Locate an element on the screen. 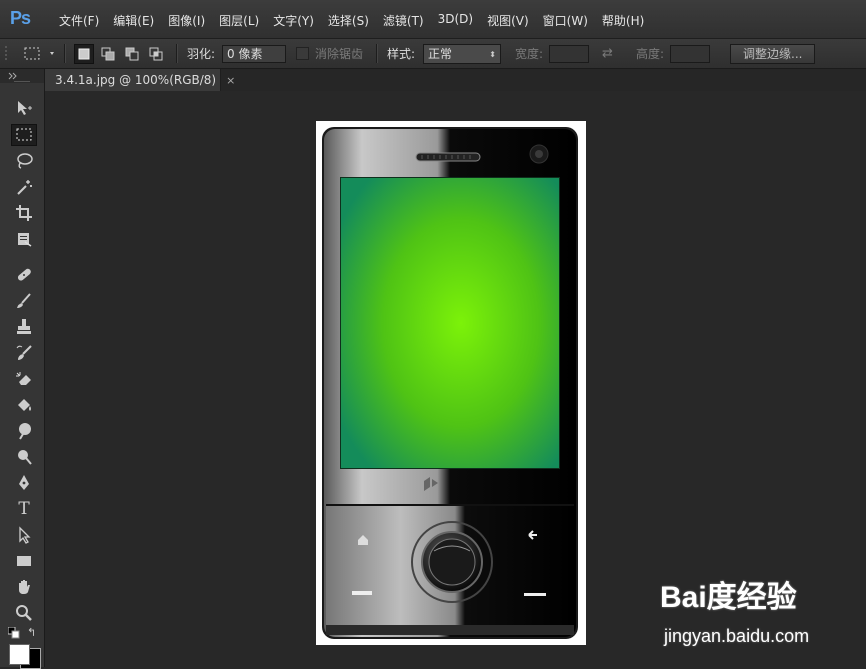  rectangle-tool-icon is located at coordinates (24, 561).